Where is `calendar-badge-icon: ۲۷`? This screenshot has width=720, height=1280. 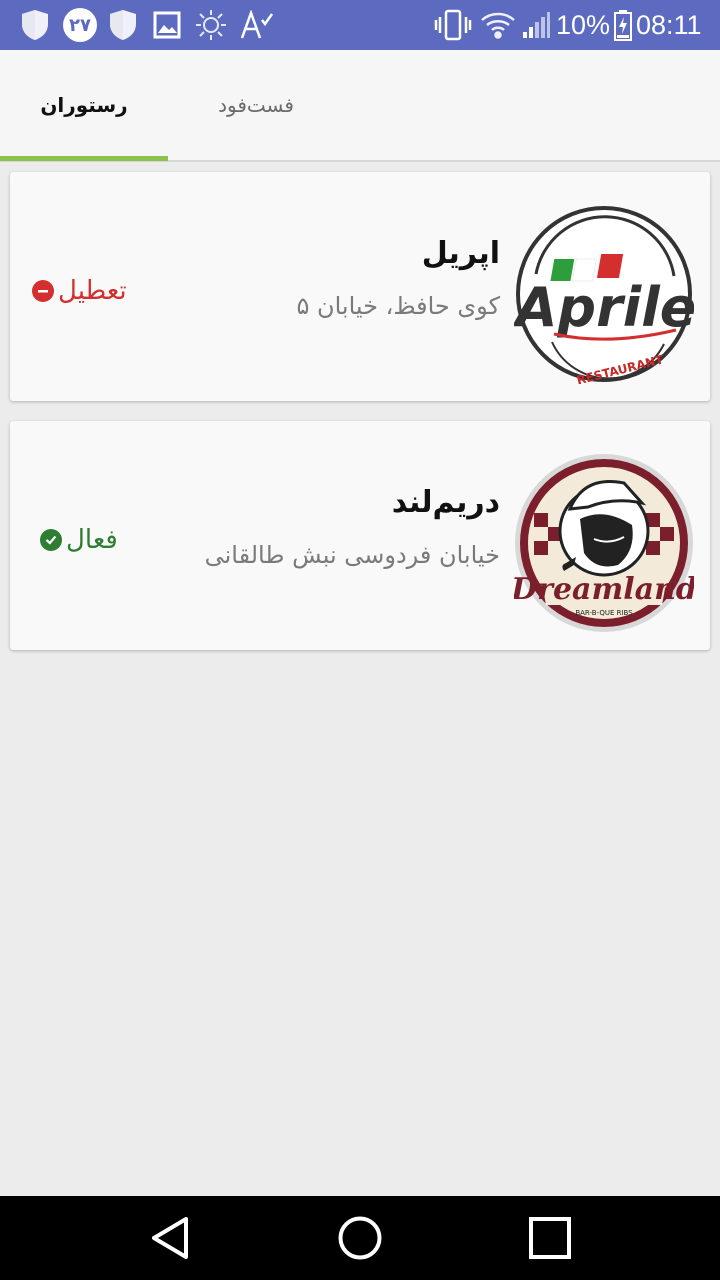
calendar-badge-icon: ۲۷ is located at coordinates (80, 25).